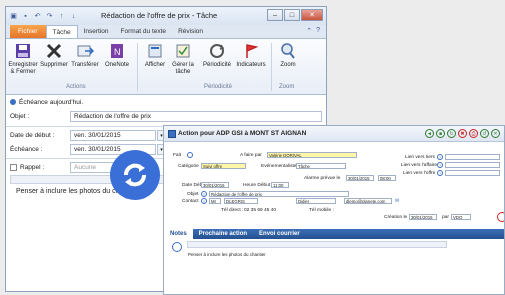  Describe the element at coordinates (23, 51) in the screenshot. I see `save-icon` at that location.